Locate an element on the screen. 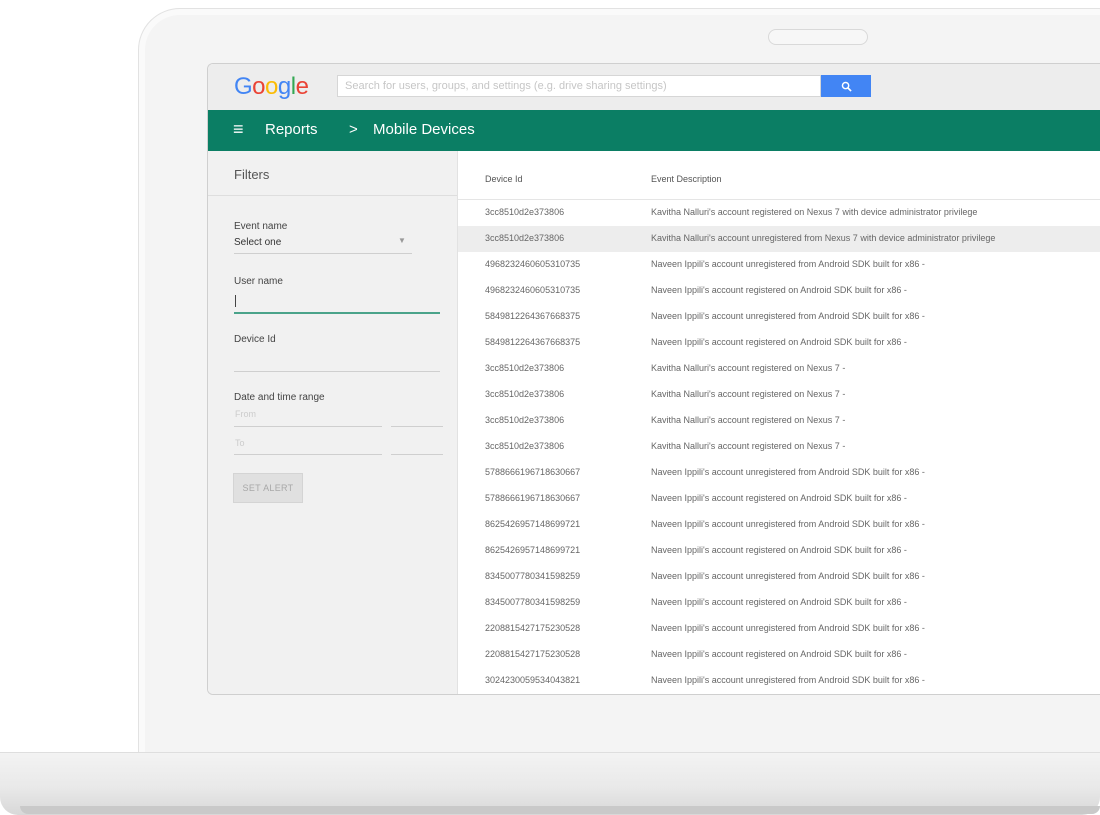  from-time-input is located at coordinates (417, 426).